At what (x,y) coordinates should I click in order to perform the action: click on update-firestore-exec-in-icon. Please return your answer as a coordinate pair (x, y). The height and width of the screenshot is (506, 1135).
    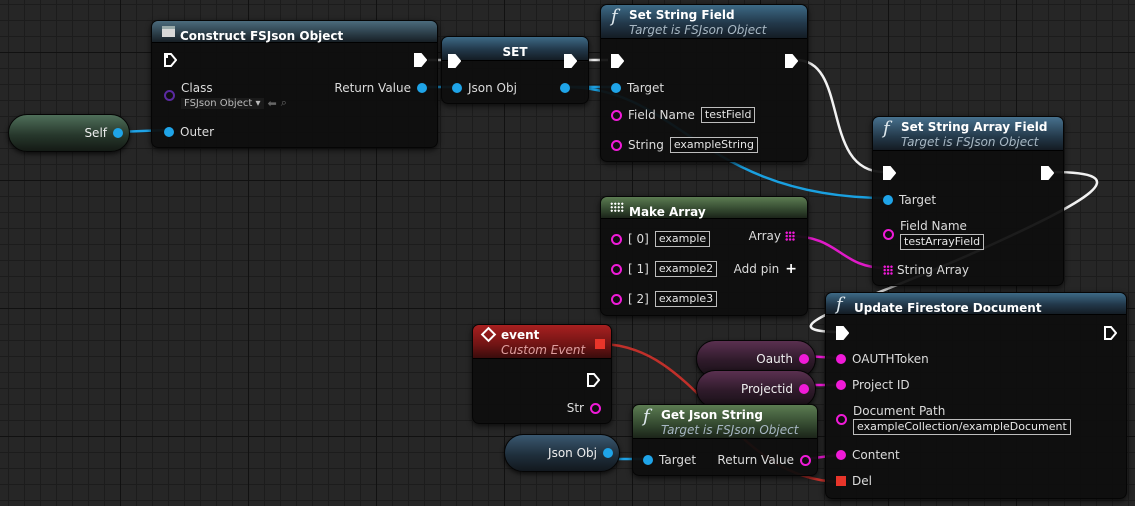
    Looking at the image, I should click on (842, 333).